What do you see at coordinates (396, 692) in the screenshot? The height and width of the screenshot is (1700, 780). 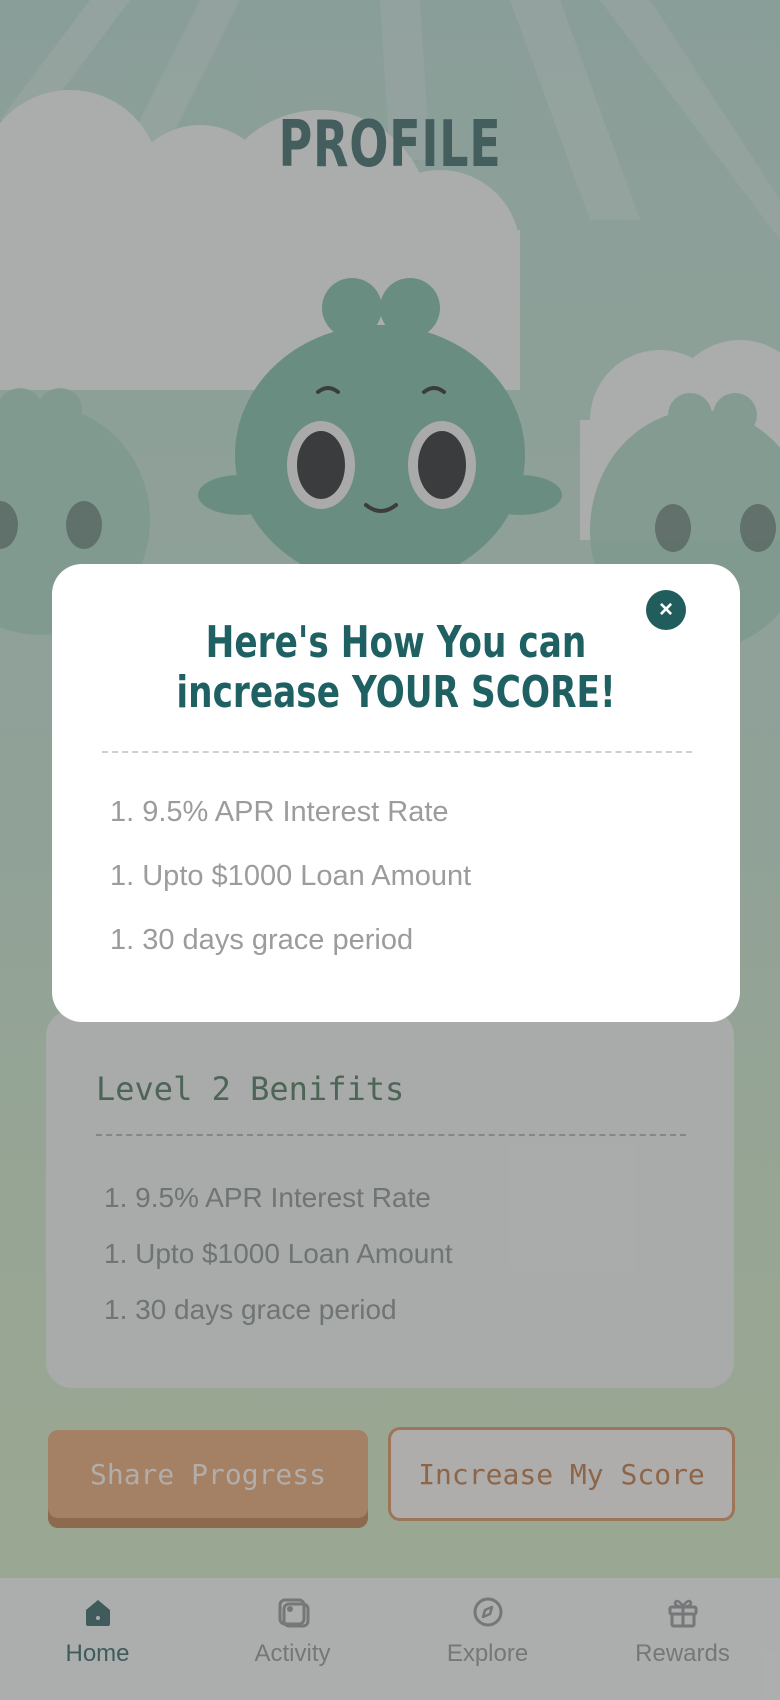 I see `modal-title-line2: increase YOUR SCORE!` at bounding box center [396, 692].